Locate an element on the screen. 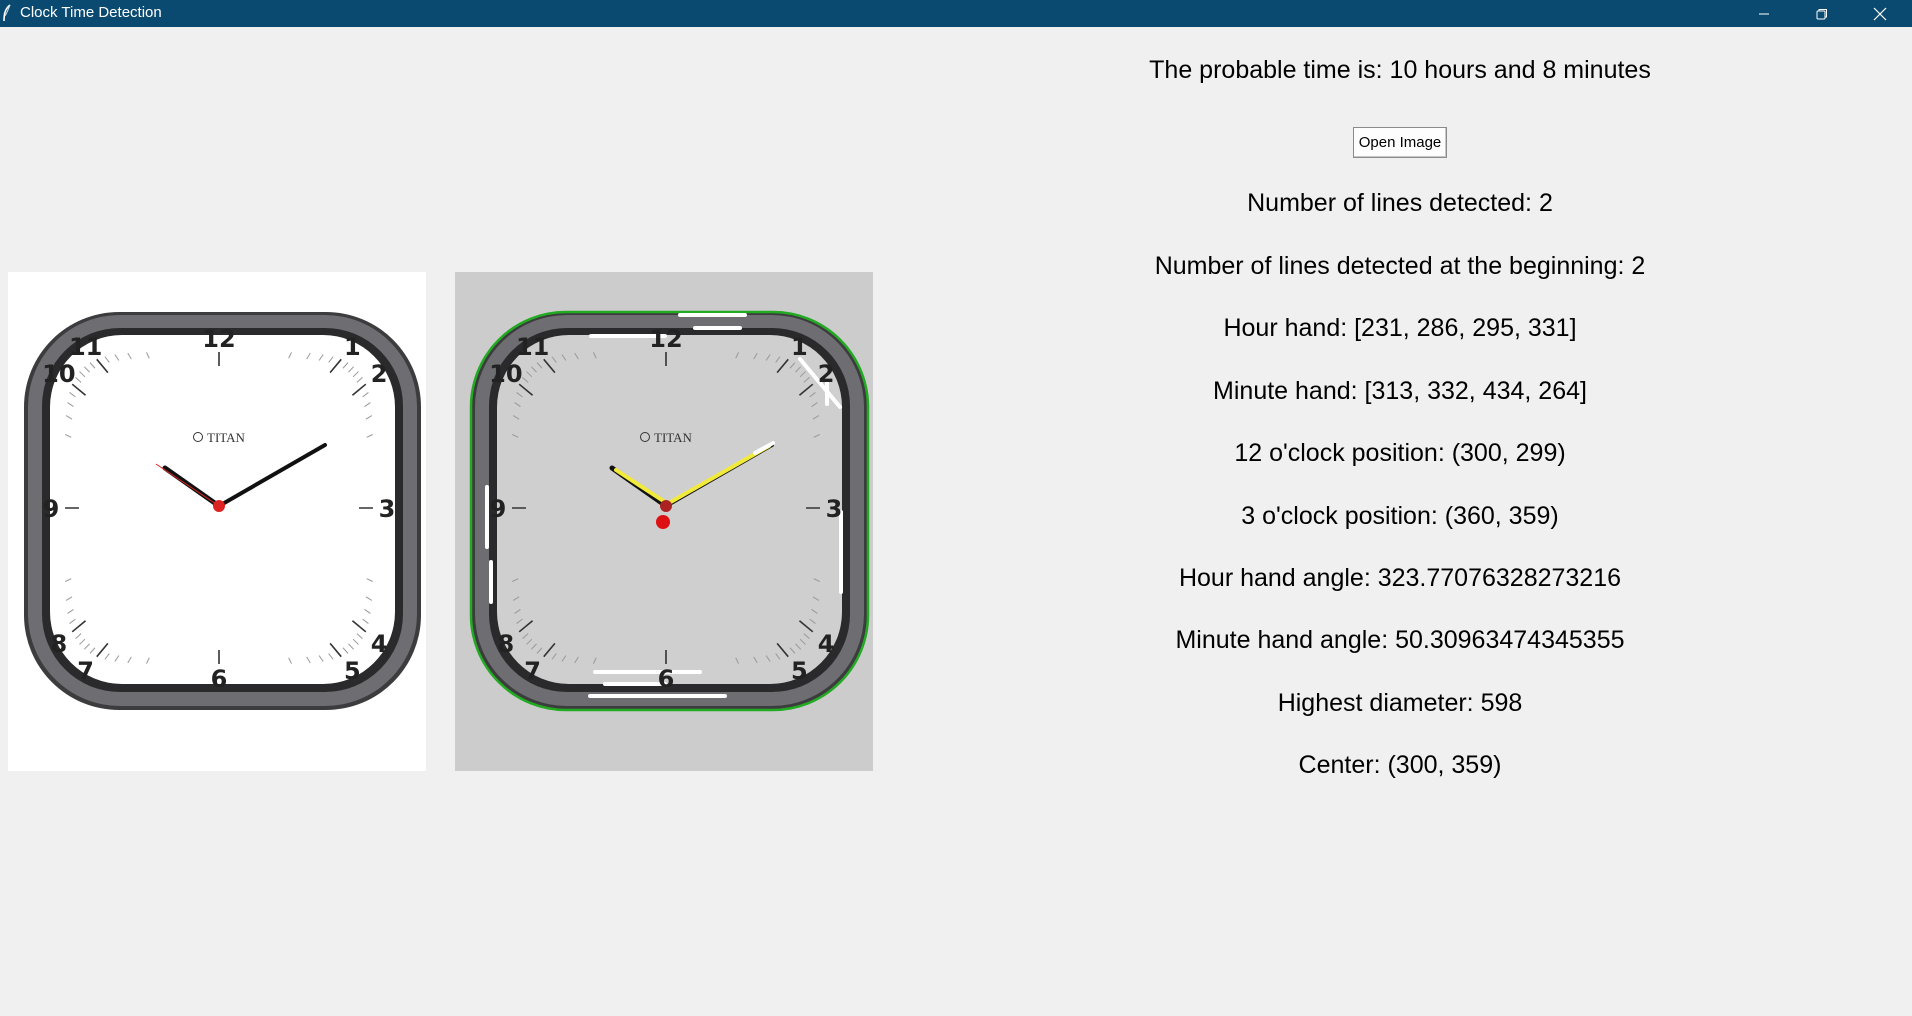 The width and height of the screenshot is (1912, 1016). twelve-oclock-position-label: 12 o'clock position: (300, 299) is located at coordinates (1400, 453).